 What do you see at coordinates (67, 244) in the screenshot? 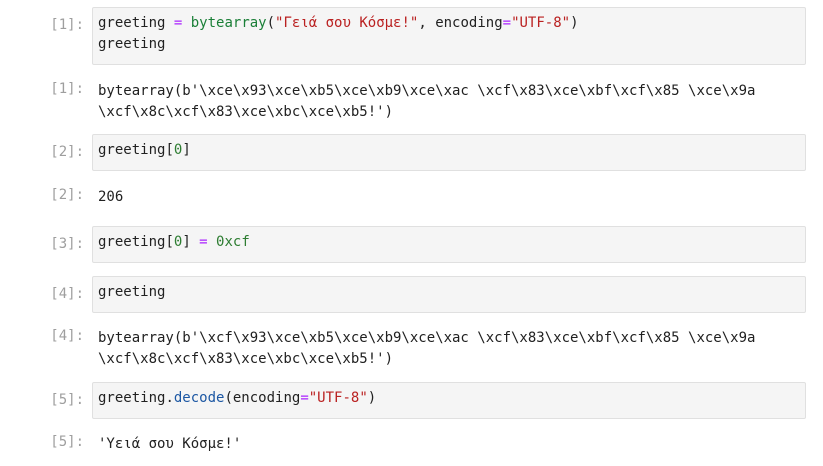
I see `cell-3-input-prompt: [3]:` at bounding box center [67, 244].